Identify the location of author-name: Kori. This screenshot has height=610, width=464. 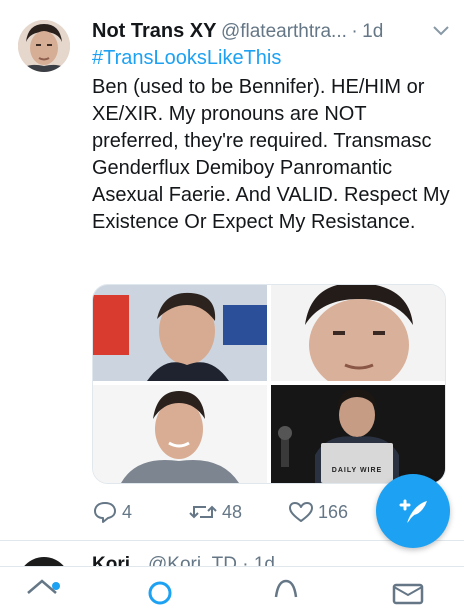
(111, 560).